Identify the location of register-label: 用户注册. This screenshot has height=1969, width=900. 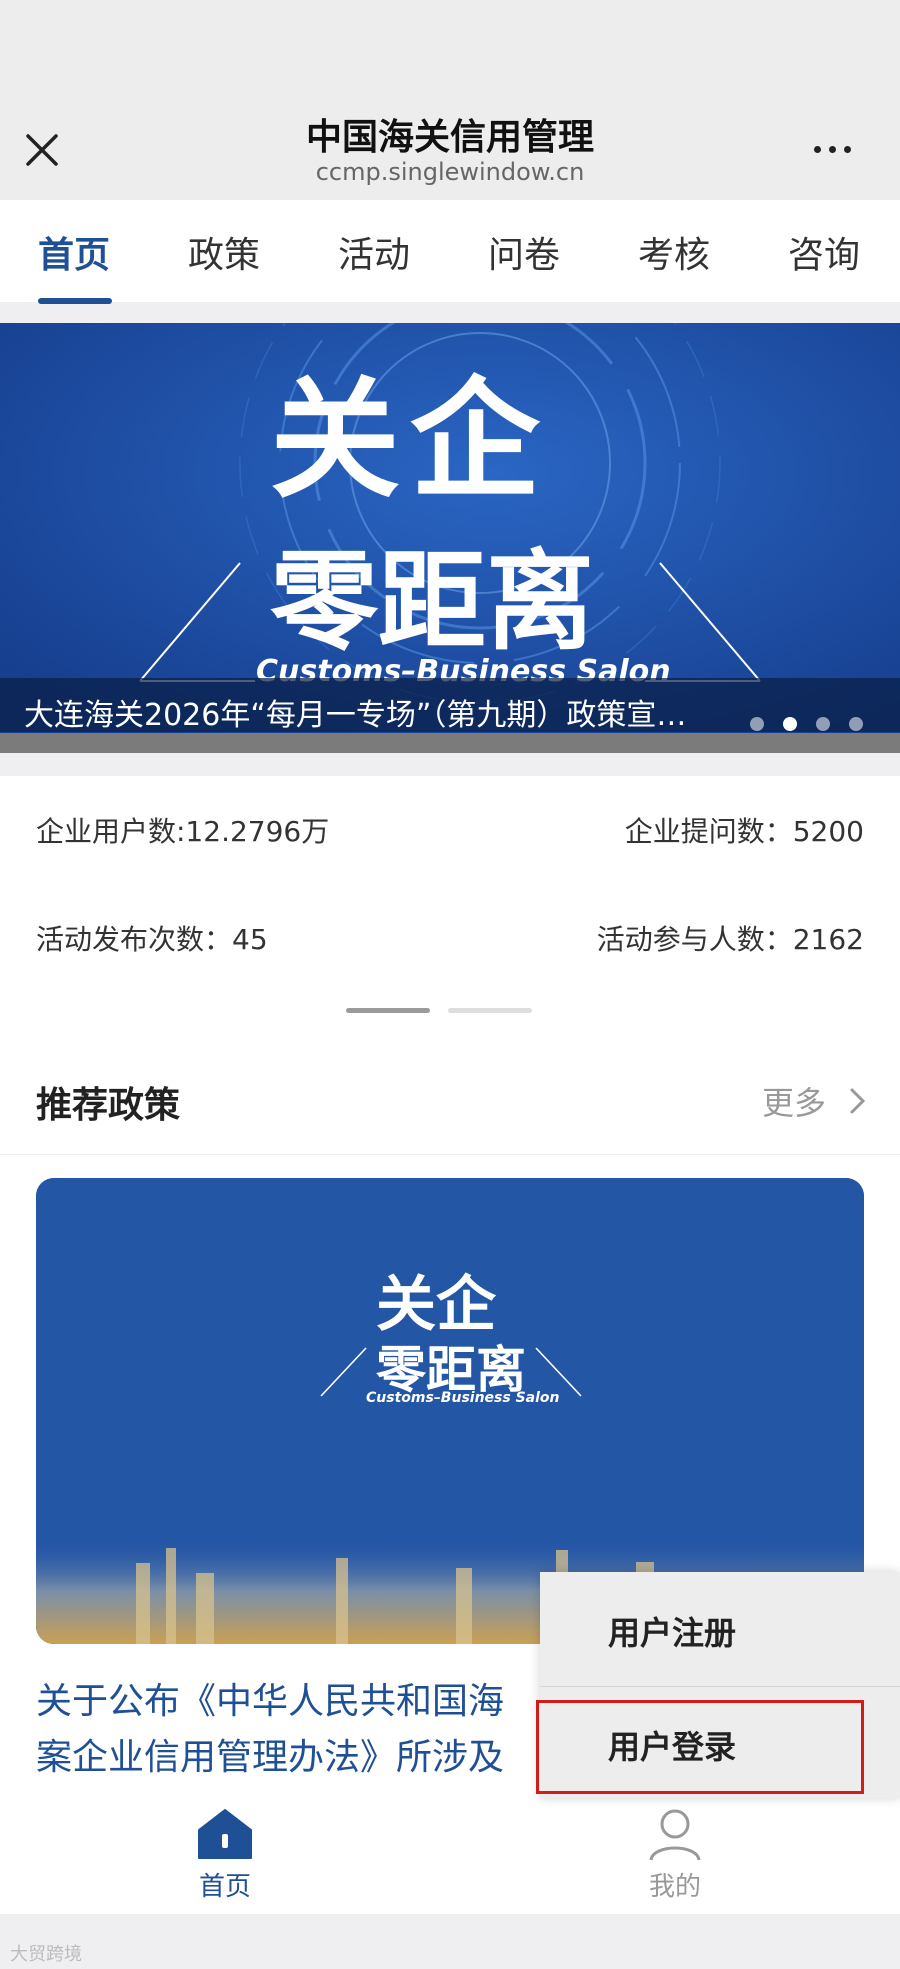
(672, 1633).